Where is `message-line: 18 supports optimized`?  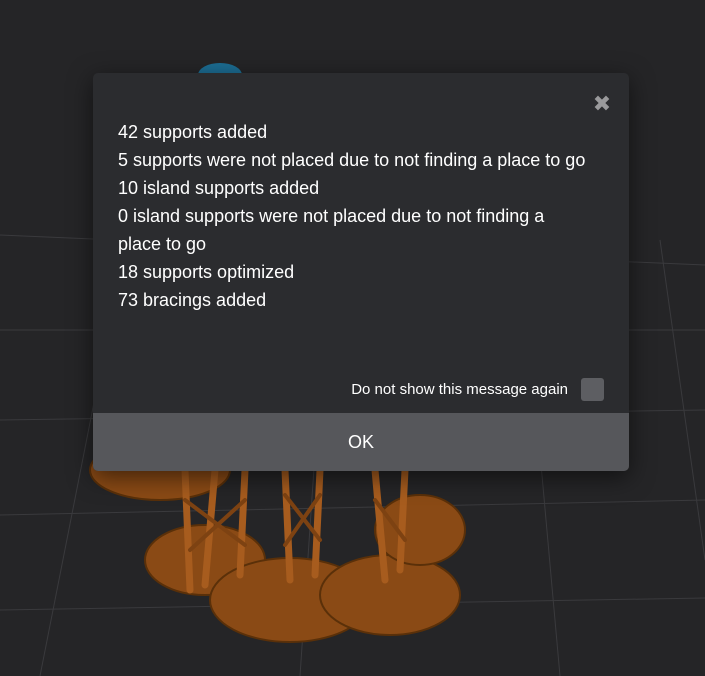 message-line: 18 supports optimized is located at coordinates (206, 272).